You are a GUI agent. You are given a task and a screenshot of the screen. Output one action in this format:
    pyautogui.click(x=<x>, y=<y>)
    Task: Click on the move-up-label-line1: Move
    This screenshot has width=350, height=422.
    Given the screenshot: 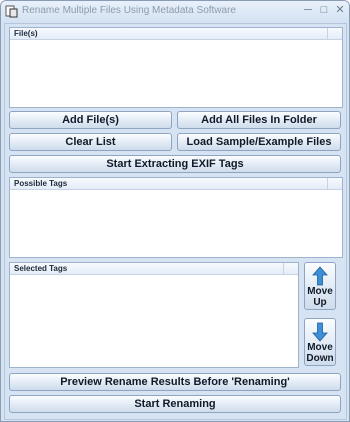 What is the action you would take?
    pyautogui.click(x=320, y=291)
    